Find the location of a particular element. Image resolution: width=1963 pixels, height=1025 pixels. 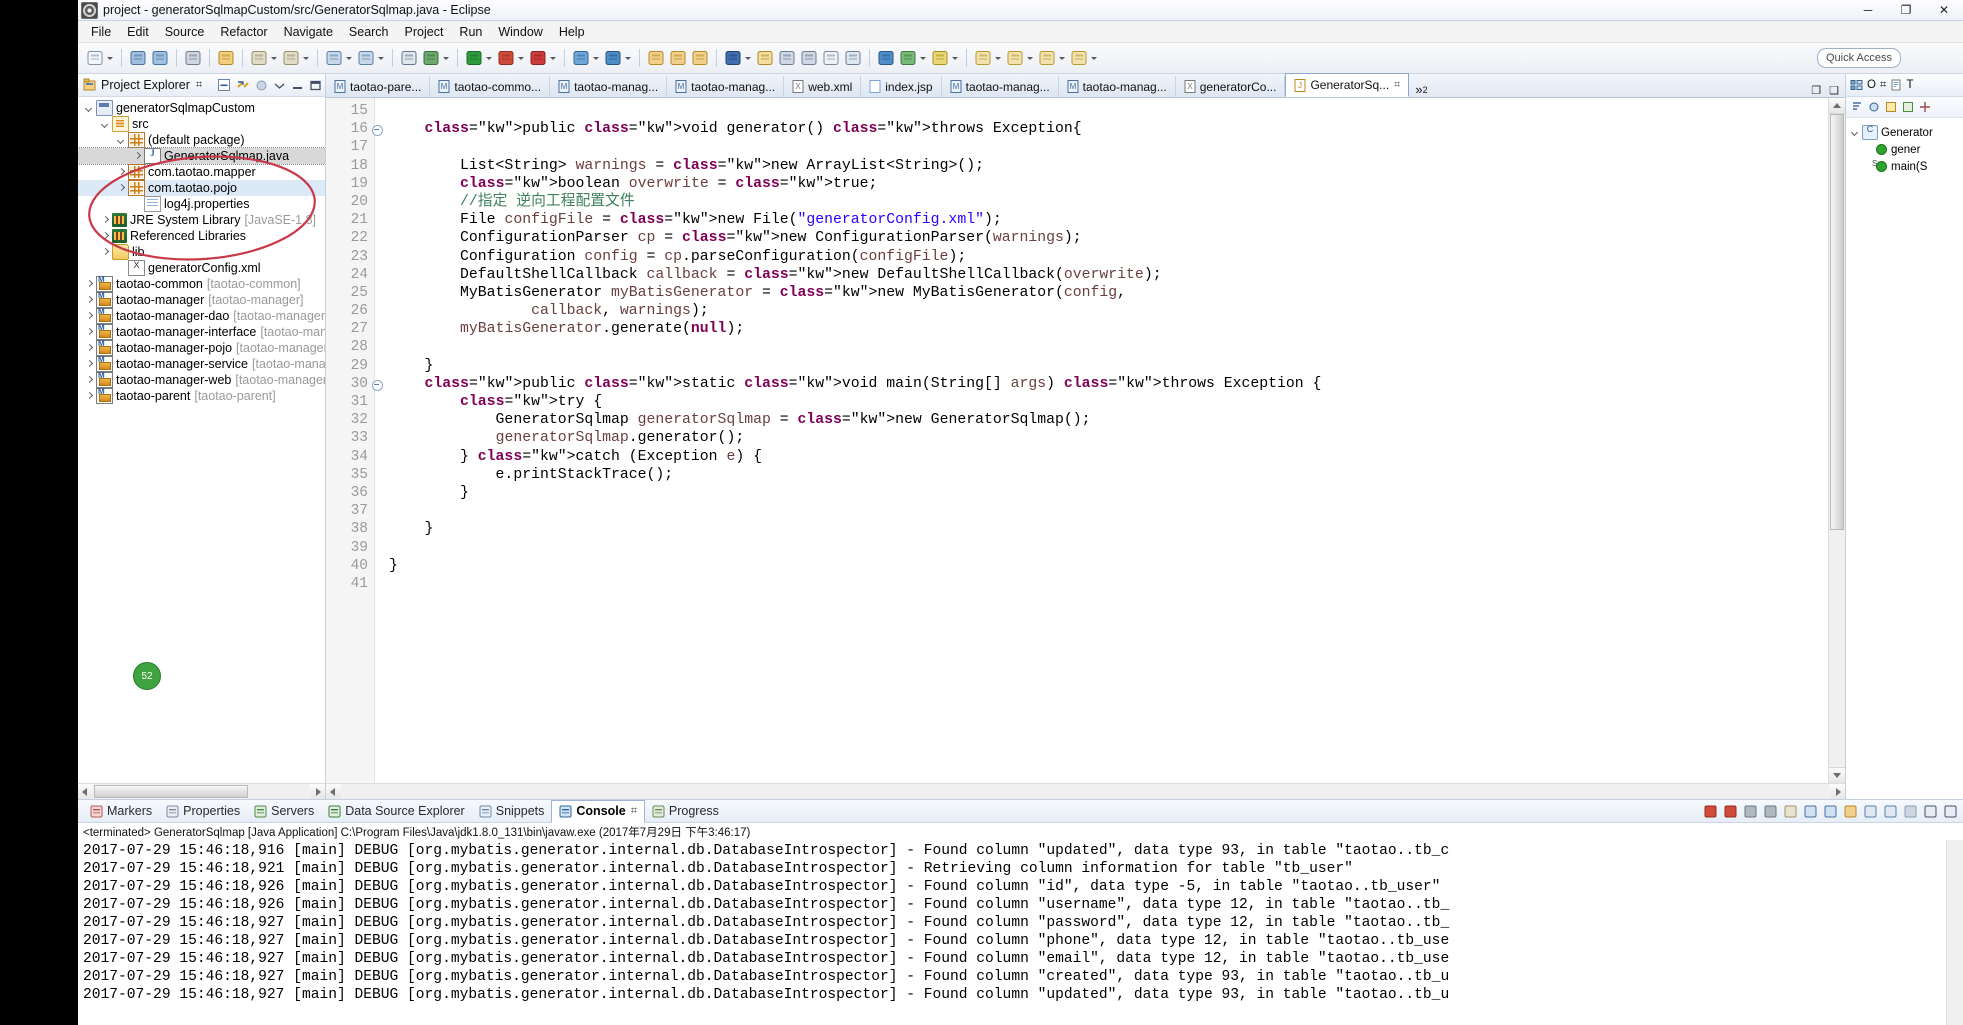

quick-access-area: Quick Access is located at coordinates (1858, 58).